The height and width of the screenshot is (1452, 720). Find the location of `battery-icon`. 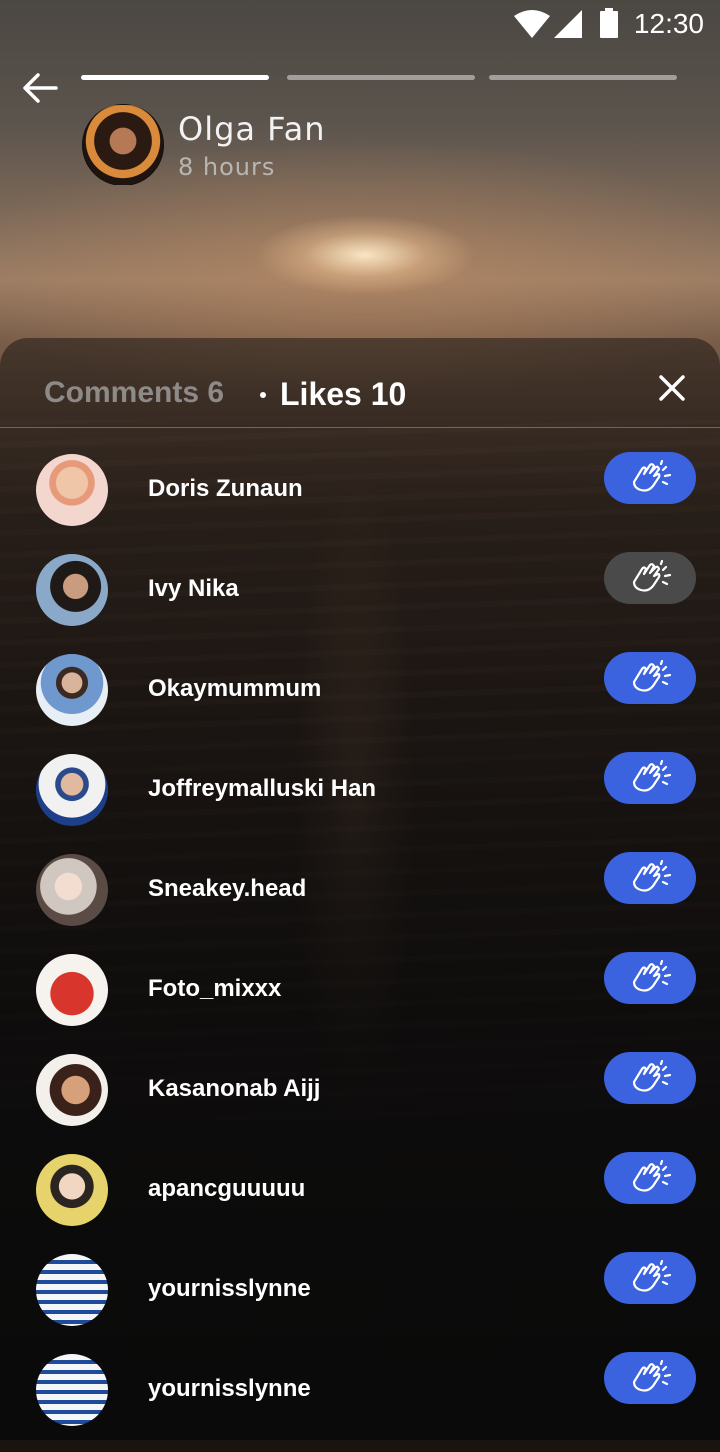

battery-icon is located at coordinates (609, 23).